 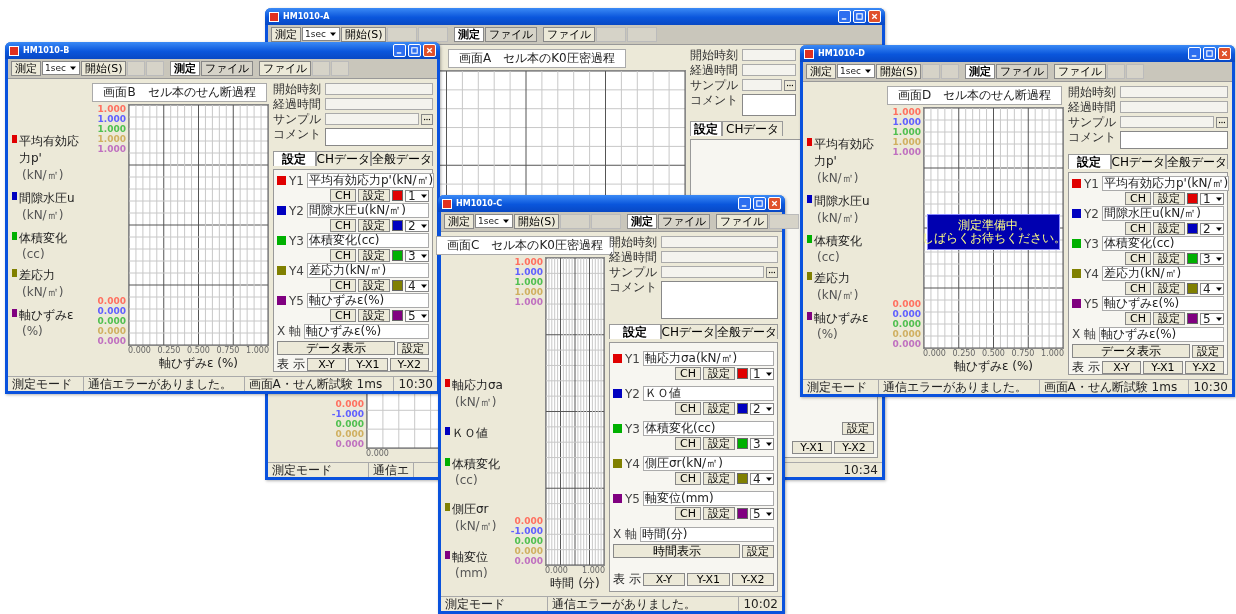 What do you see at coordinates (413, 348) in the screenshot?
I see `axis-button: 設定` at bounding box center [413, 348].